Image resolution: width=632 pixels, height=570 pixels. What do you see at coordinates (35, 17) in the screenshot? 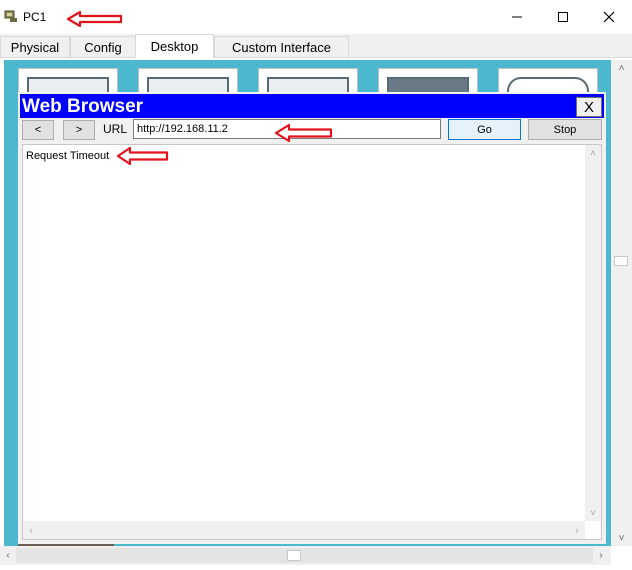
I see `window-title: PC1` at bounding box center [35, 17].